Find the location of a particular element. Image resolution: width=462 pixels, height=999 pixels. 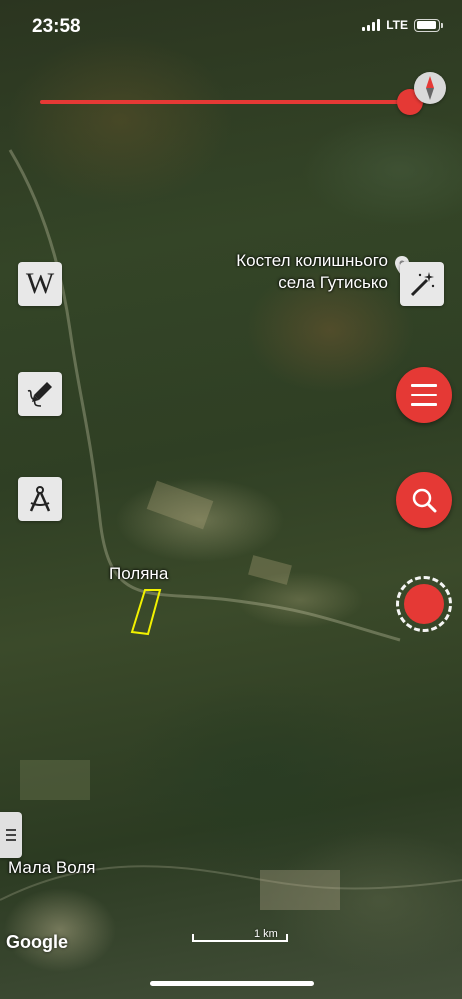

compass-icon is located at coordinates (430, 88).